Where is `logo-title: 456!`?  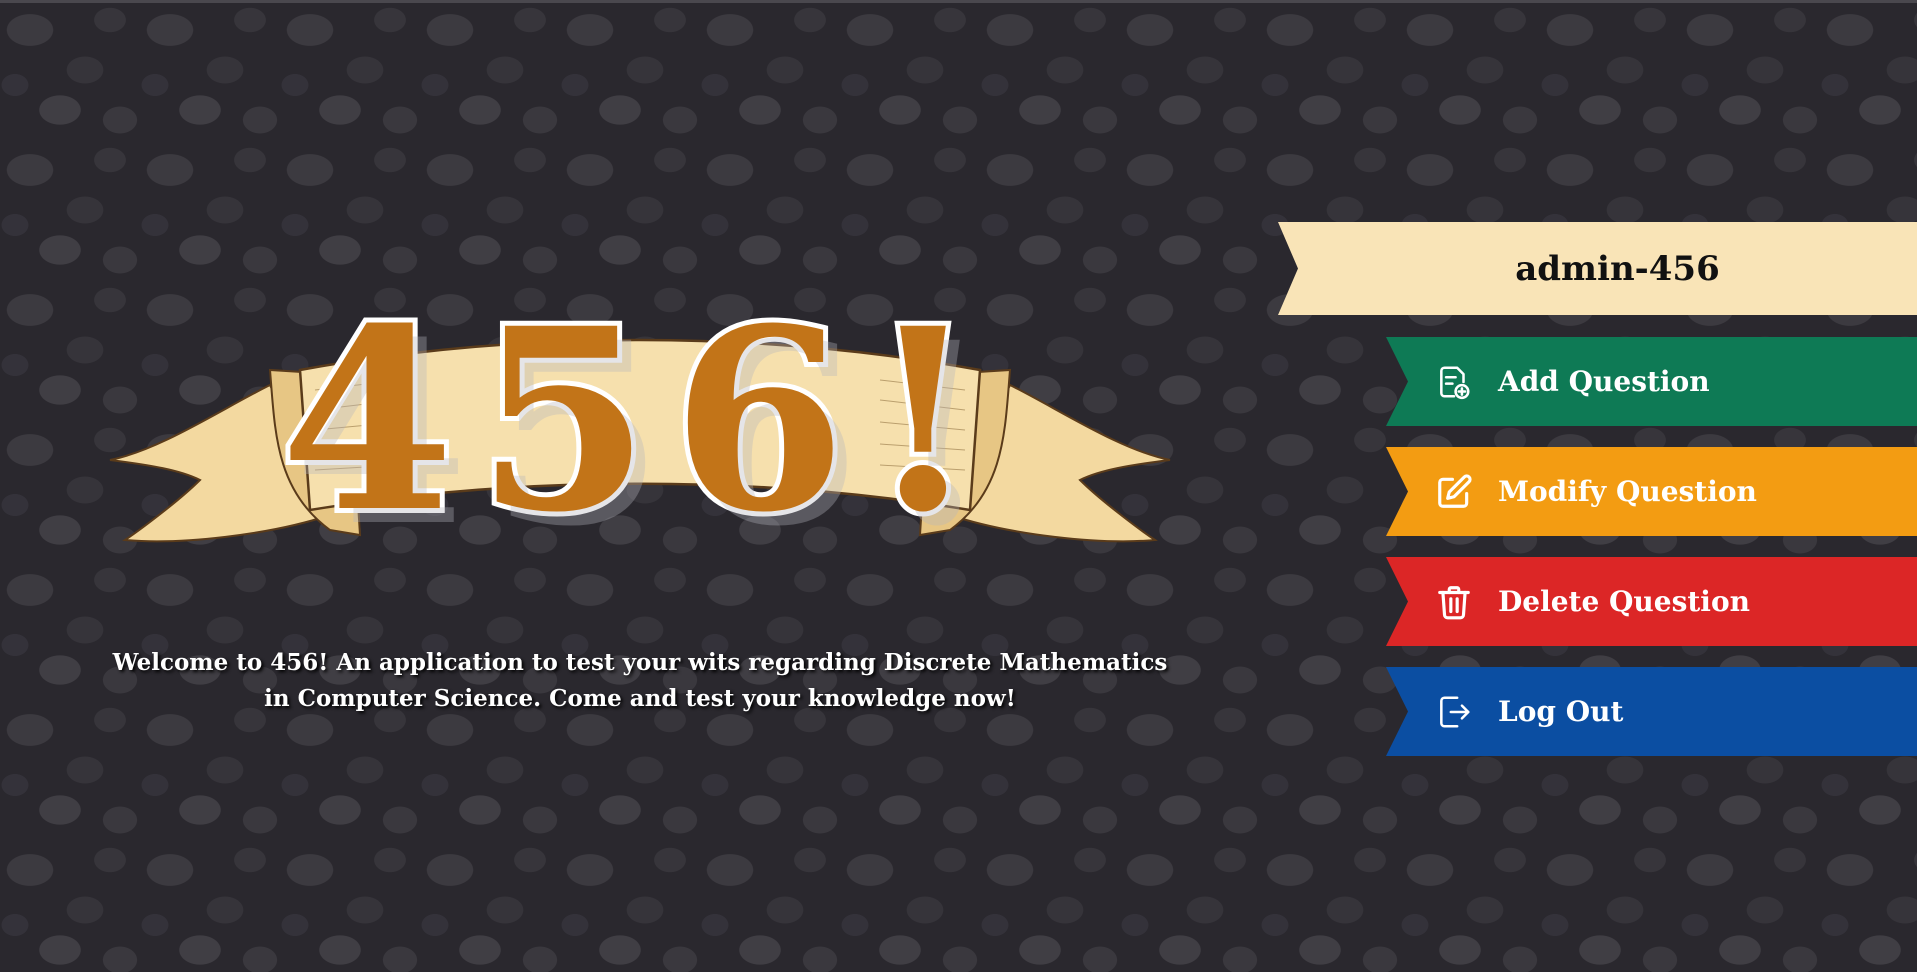
logo-title: 456! is located at coordinates (637, 420).